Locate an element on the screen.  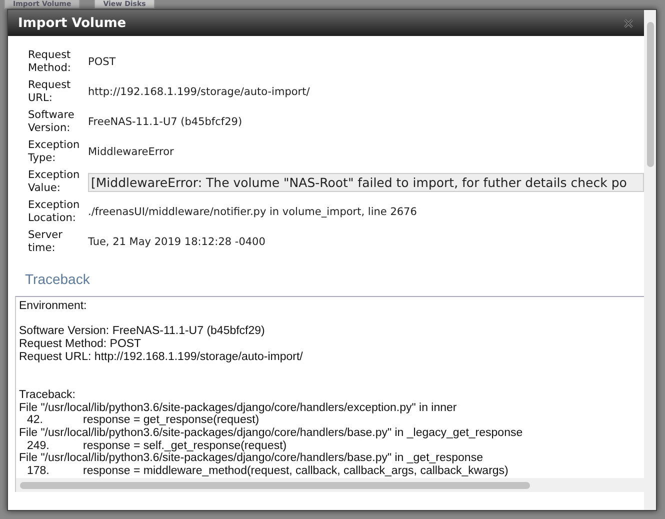
detail-label: Exception Type: is located at coordinates (54, 152).